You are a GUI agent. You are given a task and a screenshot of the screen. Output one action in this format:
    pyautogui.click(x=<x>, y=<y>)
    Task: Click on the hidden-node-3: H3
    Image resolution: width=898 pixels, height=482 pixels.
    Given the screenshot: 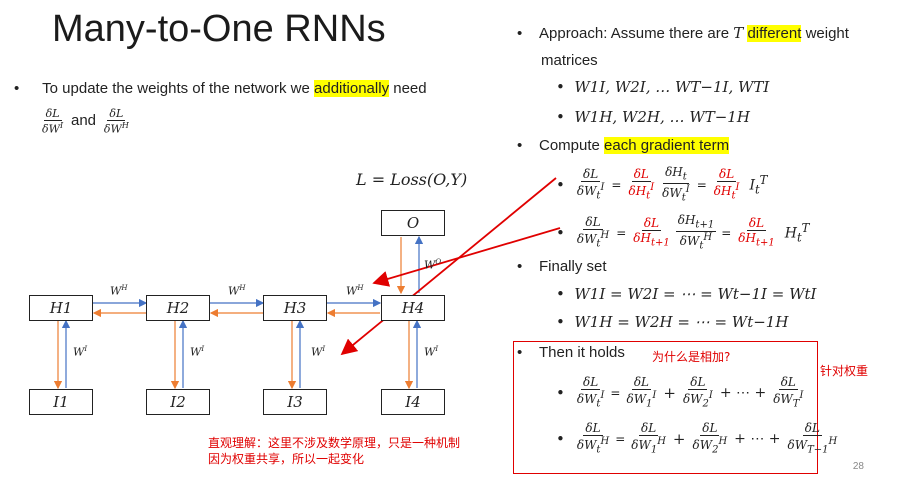 What is the action you would take?
    pyautogui.click(x=295, y=308)
    